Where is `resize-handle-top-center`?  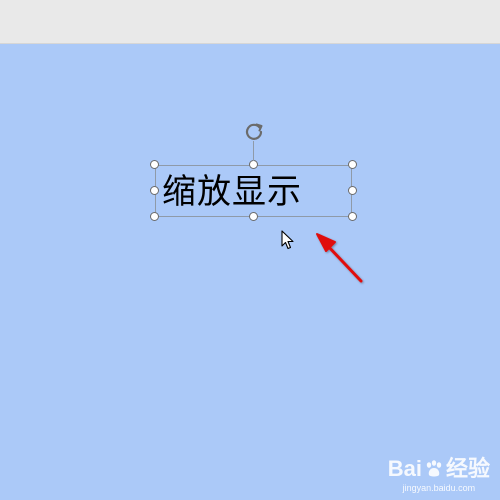 resize-handle-top-center is located at coordinates (253, 164).